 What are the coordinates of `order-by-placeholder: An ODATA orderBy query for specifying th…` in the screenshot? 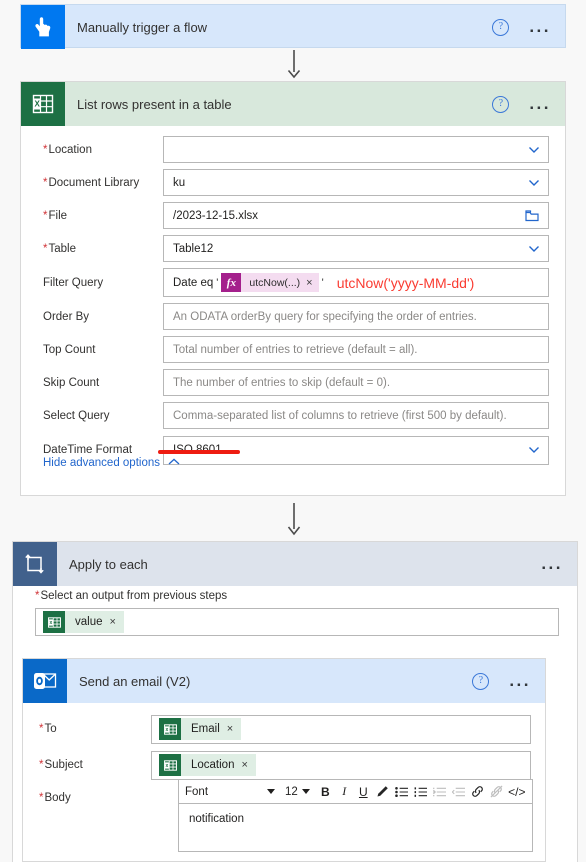 It's located at (325, 316).